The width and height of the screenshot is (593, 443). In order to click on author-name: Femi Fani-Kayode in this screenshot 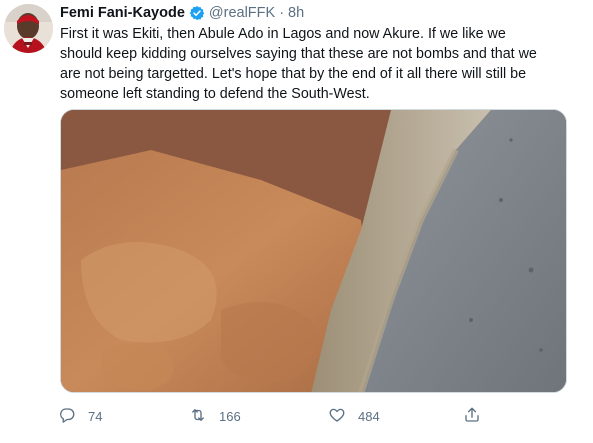, I will do `click(122, 13)`.